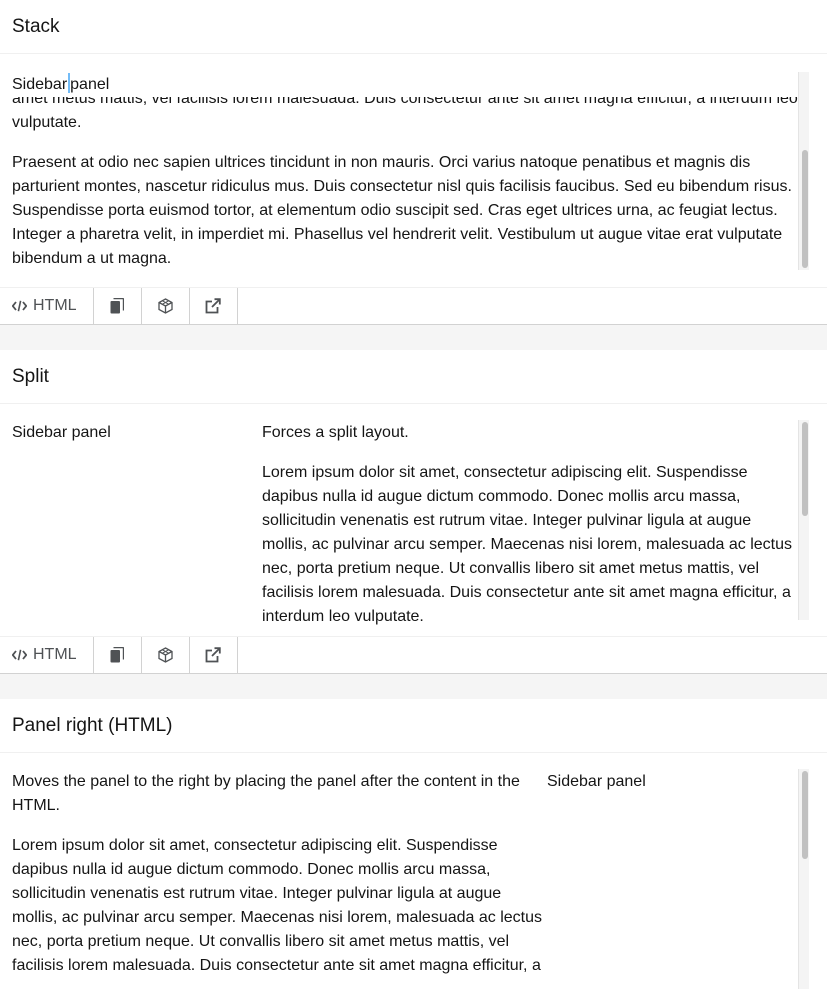  What do you see at coordinates (92, 258) in the screenshot?
I see `paragraph-line: bibendum a ut magna.` at bounding box center [92, 258].